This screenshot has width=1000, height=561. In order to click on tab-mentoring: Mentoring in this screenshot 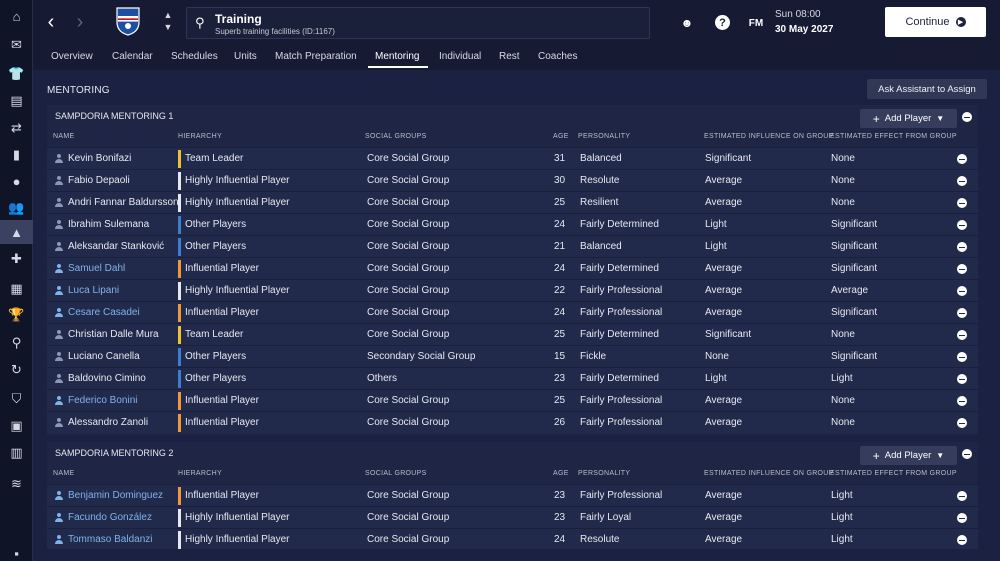, I will do `click(397, 56)`.